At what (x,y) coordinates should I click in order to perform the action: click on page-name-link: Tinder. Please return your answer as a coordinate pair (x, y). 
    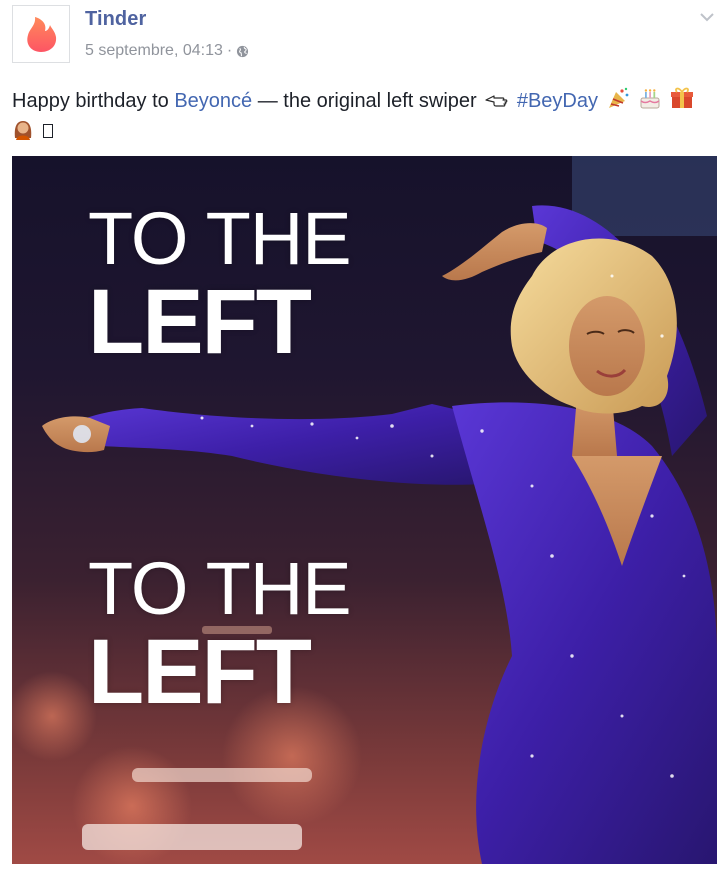
    Looking at the image, I should click on (115, 19).